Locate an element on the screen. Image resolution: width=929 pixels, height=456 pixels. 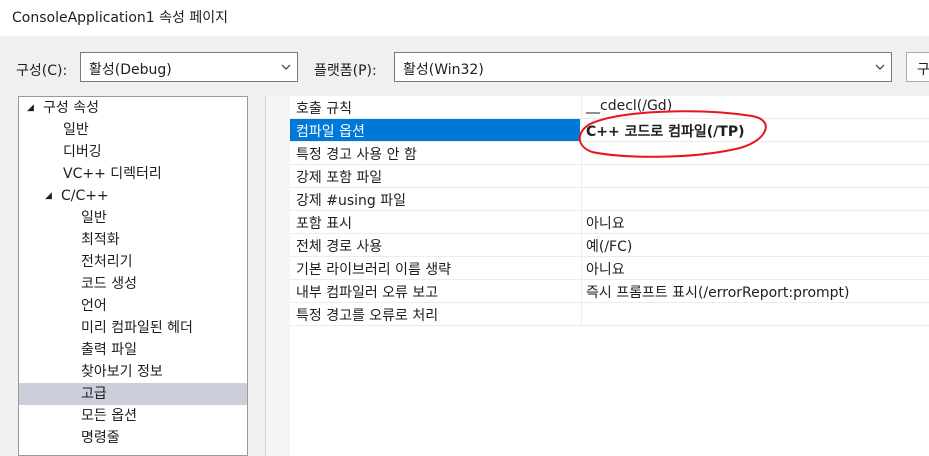
configuration-label: 구성(C): is located at coordinates (42, 71).